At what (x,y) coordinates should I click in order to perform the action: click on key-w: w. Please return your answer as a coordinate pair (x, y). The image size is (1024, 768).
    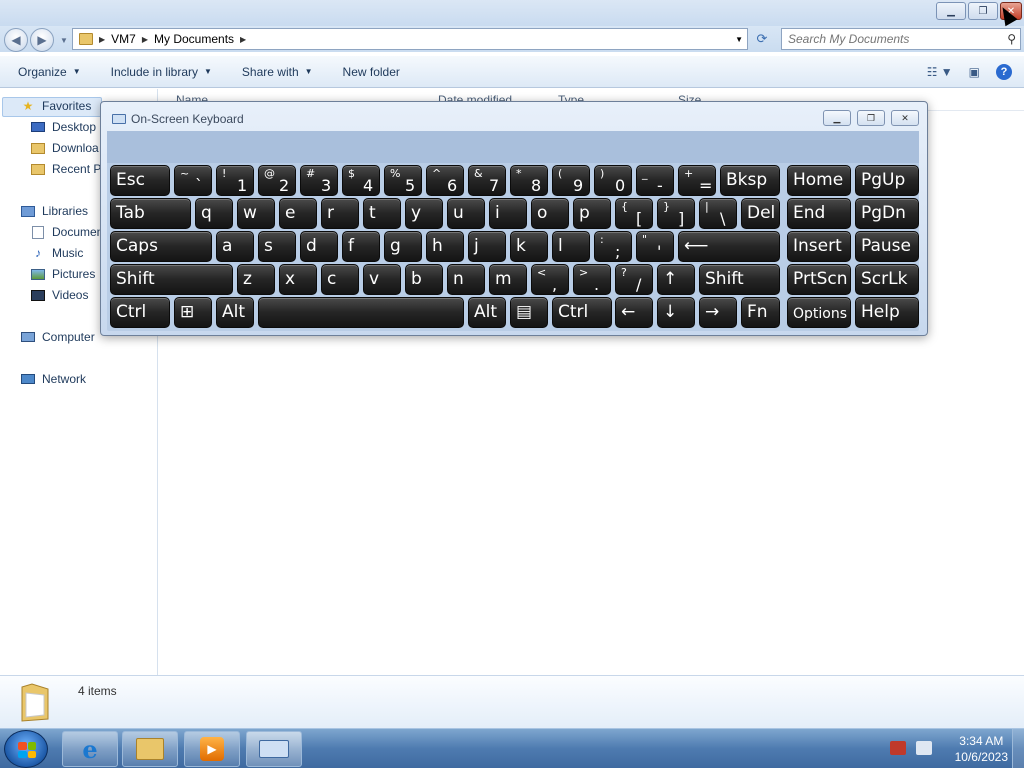
    Looking at the image, I should click on (256, 213).